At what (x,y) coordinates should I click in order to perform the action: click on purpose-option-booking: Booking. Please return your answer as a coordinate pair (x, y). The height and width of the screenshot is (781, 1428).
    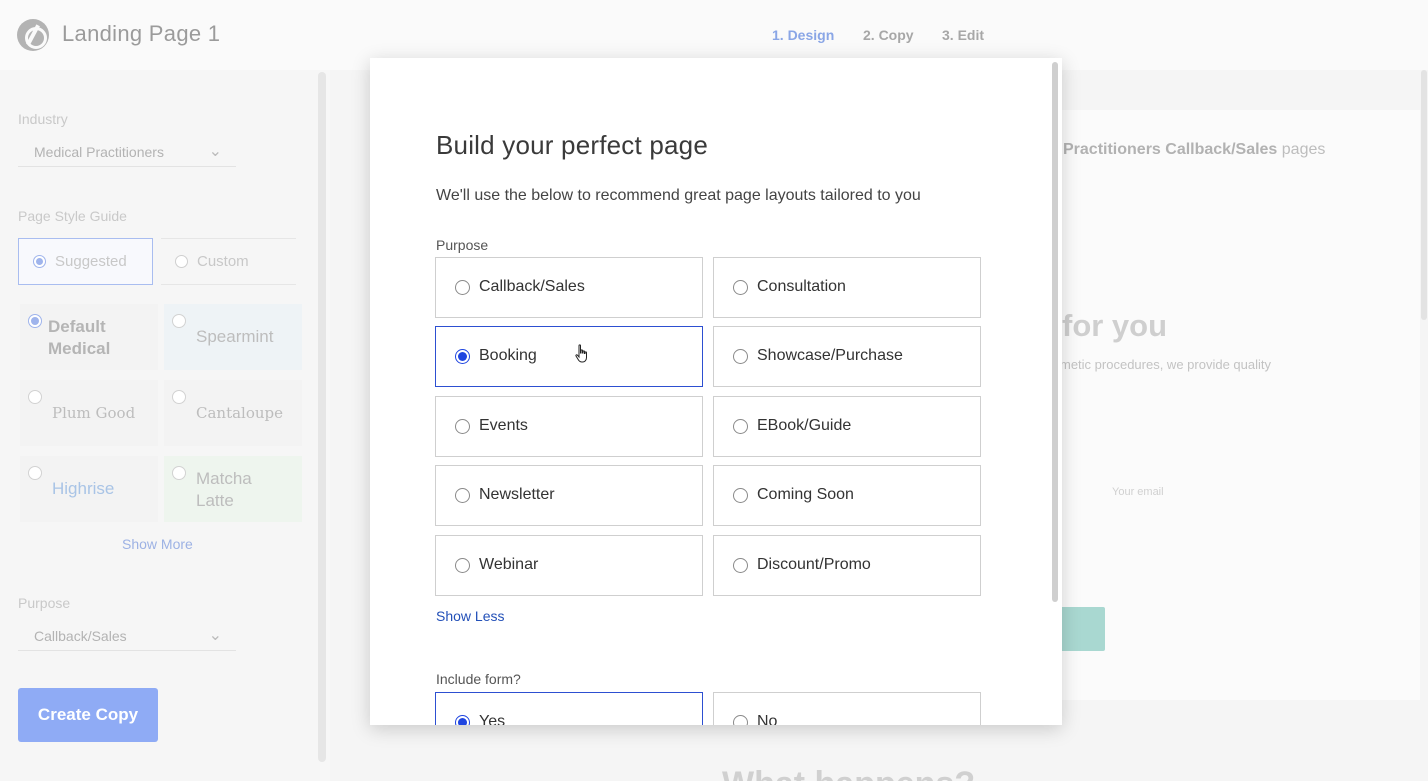
    Looking at the image, I should click on (569, 356).